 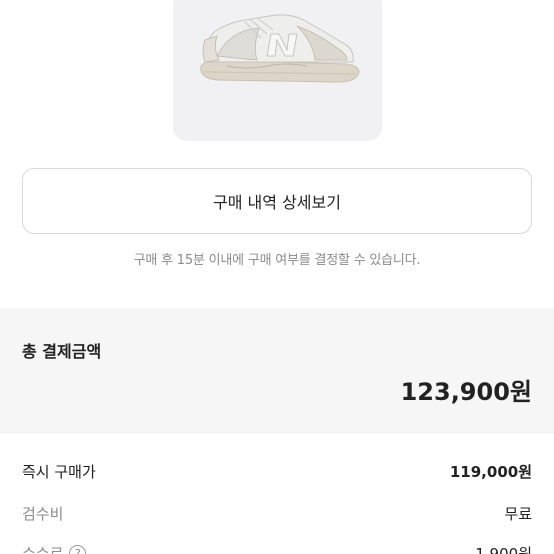 What do you see at coordinates (277, 260) in the screenshot?
I see `purchase-decision-notice: 구매 후 15분 이내에 구매 여부를 결정할 수 있습니다.` at bounding box center [277, 260].